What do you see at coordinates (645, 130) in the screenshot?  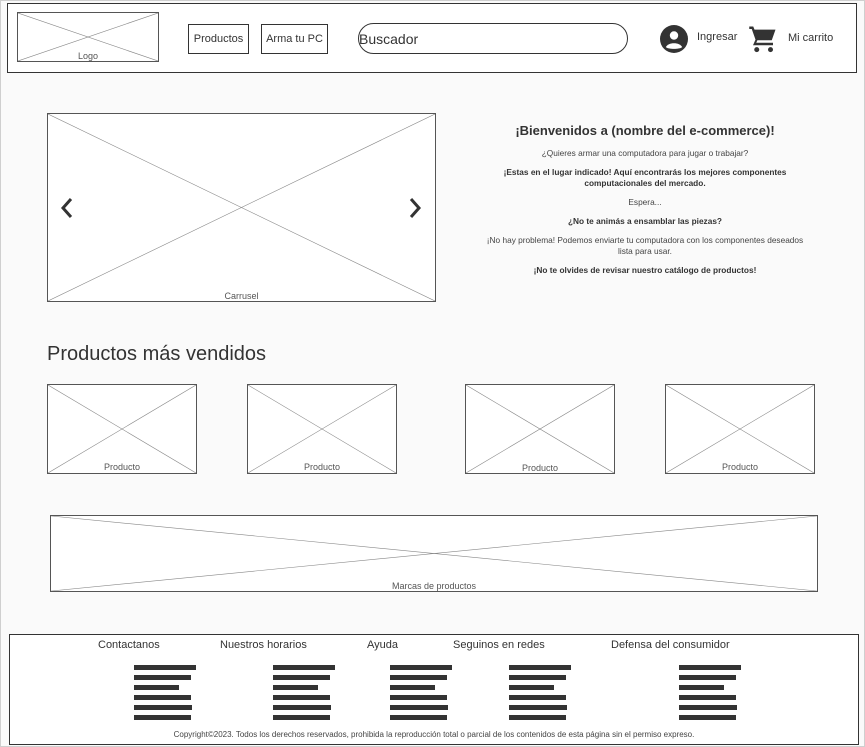 I see `welcome-title: ¡Bienvenidos a (nombre del e-commerce)!` at bounding box center [645, 130].